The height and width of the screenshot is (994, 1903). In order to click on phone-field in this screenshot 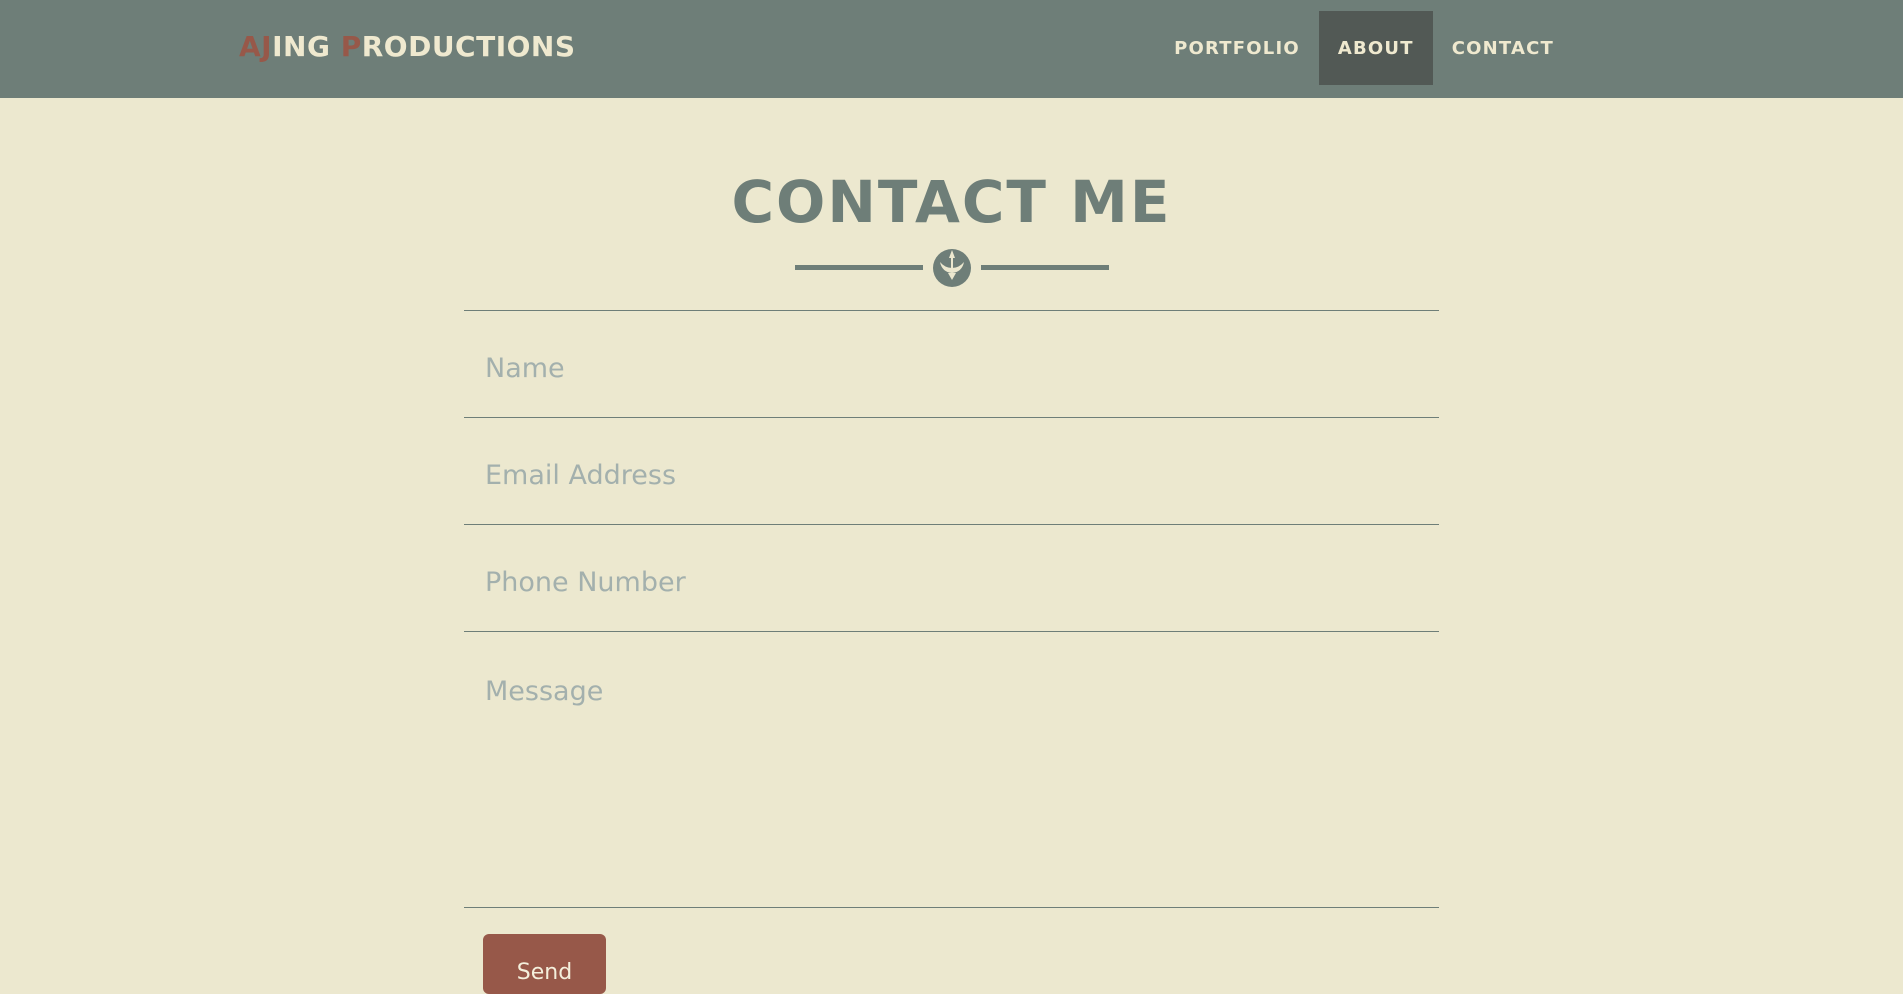, I will do `click(951, 582)`.